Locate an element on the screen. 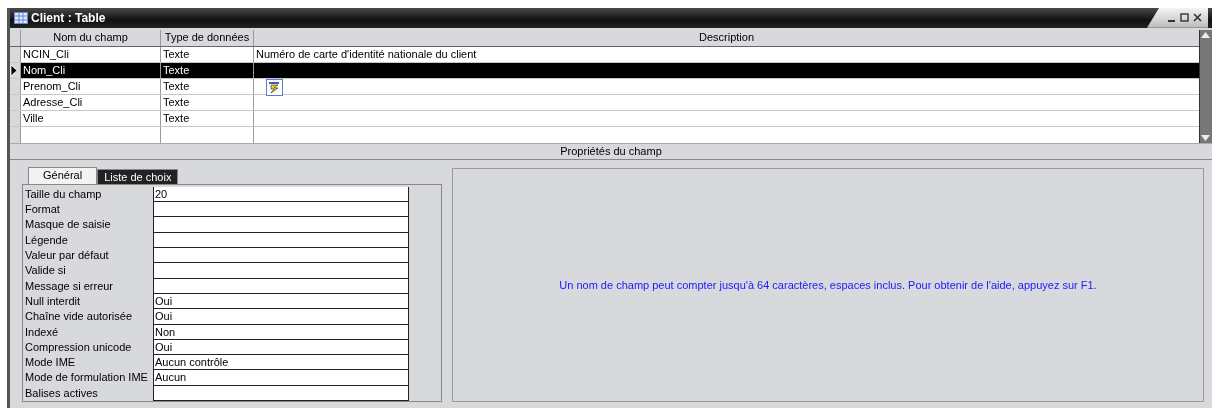 The height and width of the screenshot is (412, 1217). property-field: Oui is located at coordinates (281, 317).